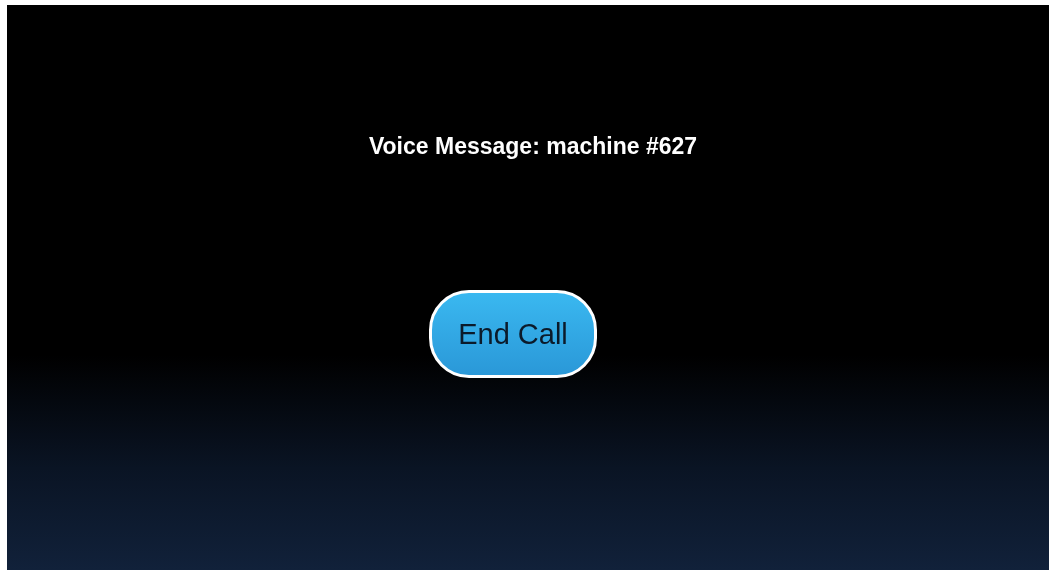 This screenshot has width=1056, height=572. Describe the element at coordinates (513, 334) in the screenshot. I see `end-call-button: End Call` at that location.